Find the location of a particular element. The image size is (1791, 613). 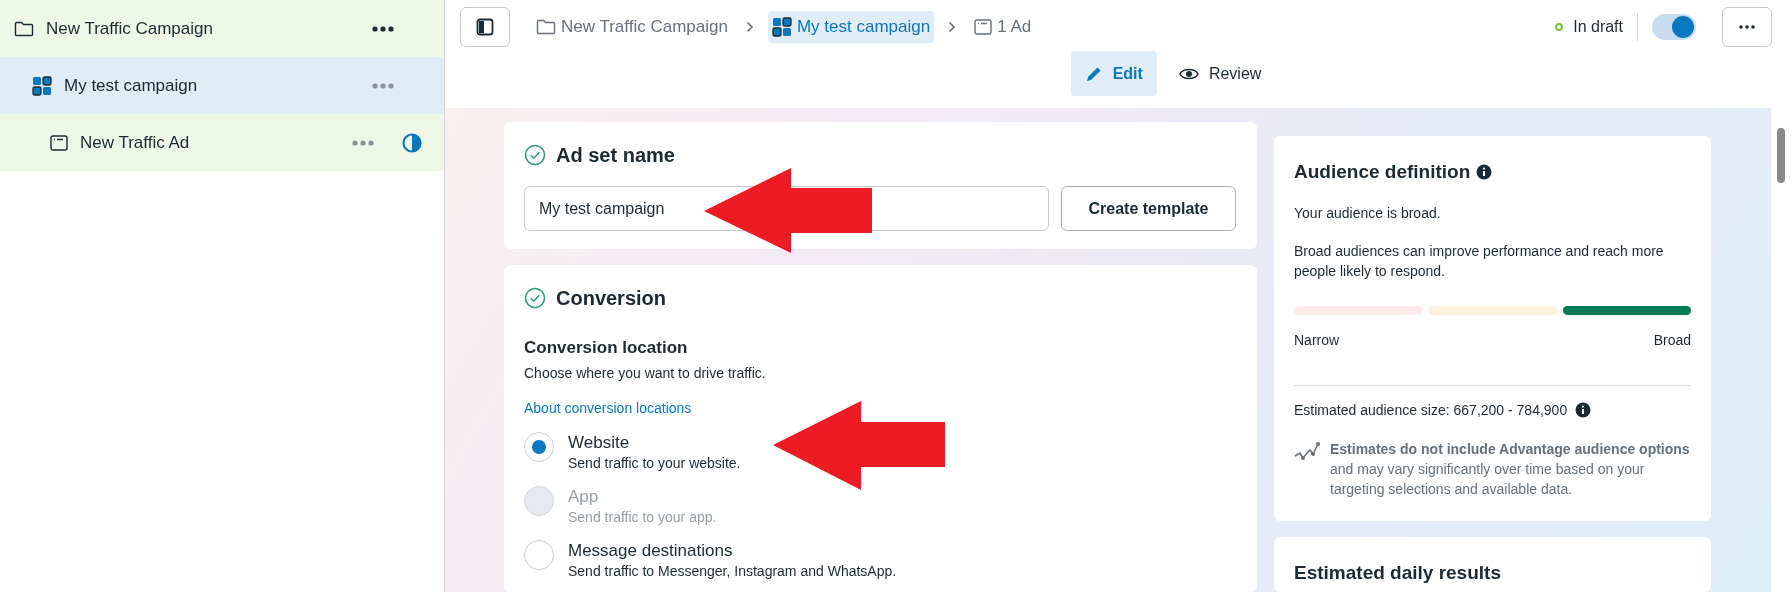

item-label: New Traffic Campaign is located at coordinates (130, 28).